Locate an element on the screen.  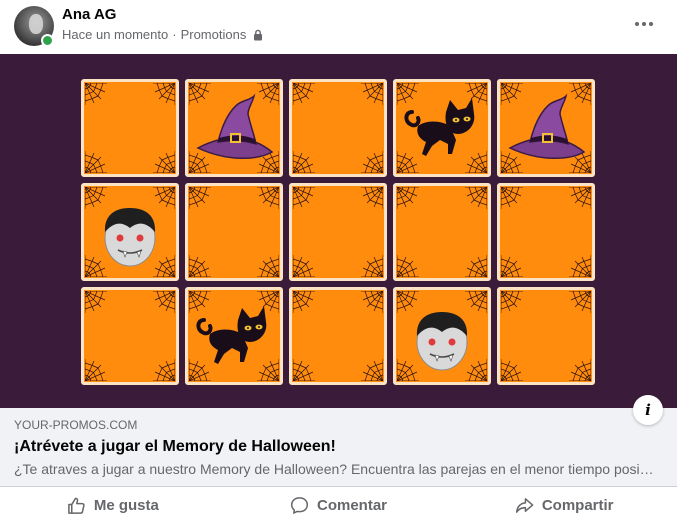
post-audience: Promotions is located at coordinates (214, 34).